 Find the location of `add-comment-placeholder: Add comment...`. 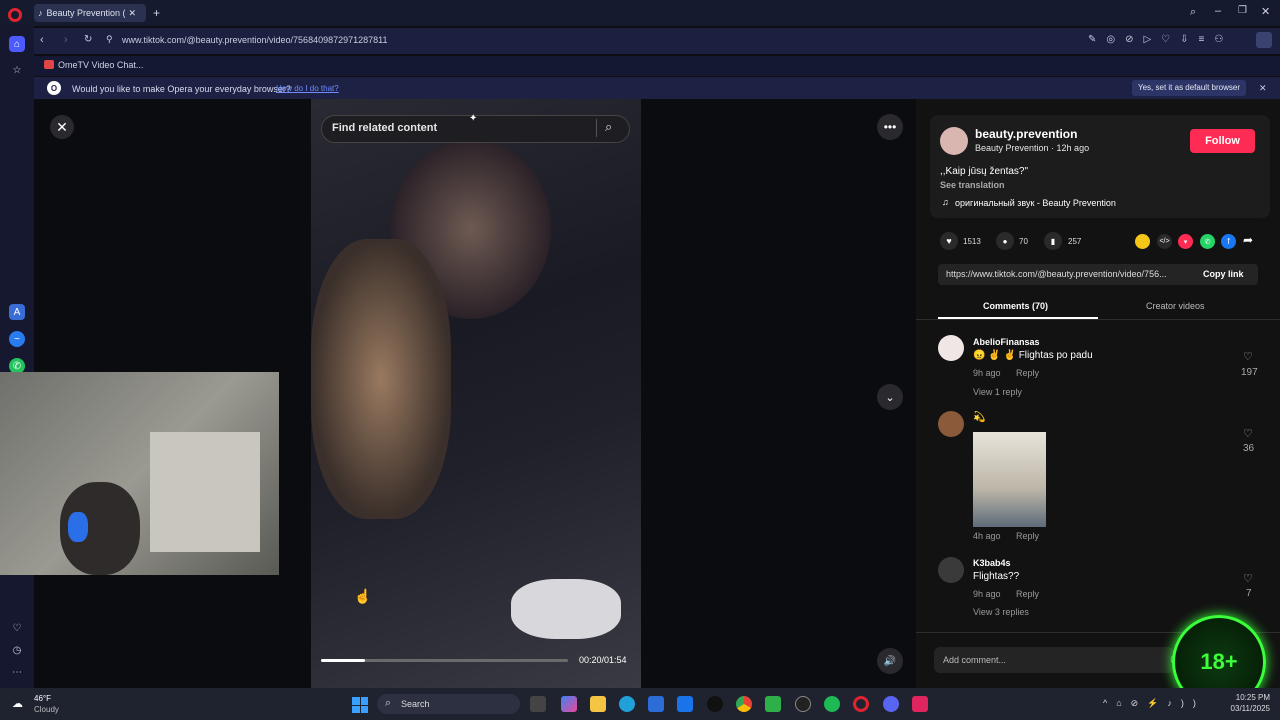

add-comment-placeholder: Add comment... is located at coordinates (975, 660).